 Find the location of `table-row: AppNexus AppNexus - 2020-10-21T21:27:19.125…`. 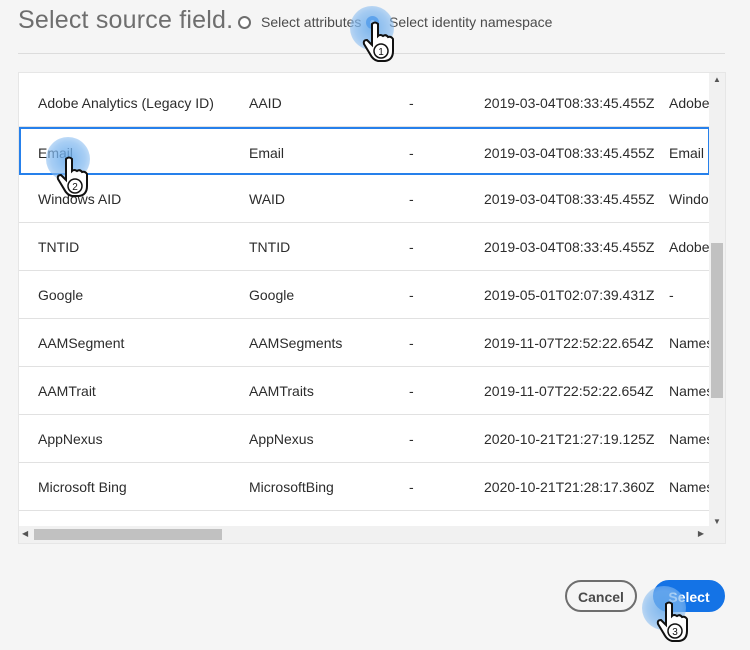

table-row: AppNexus AppNexus - 2020-10-21T21:27:19.125… is located at coordinates (364, 439).